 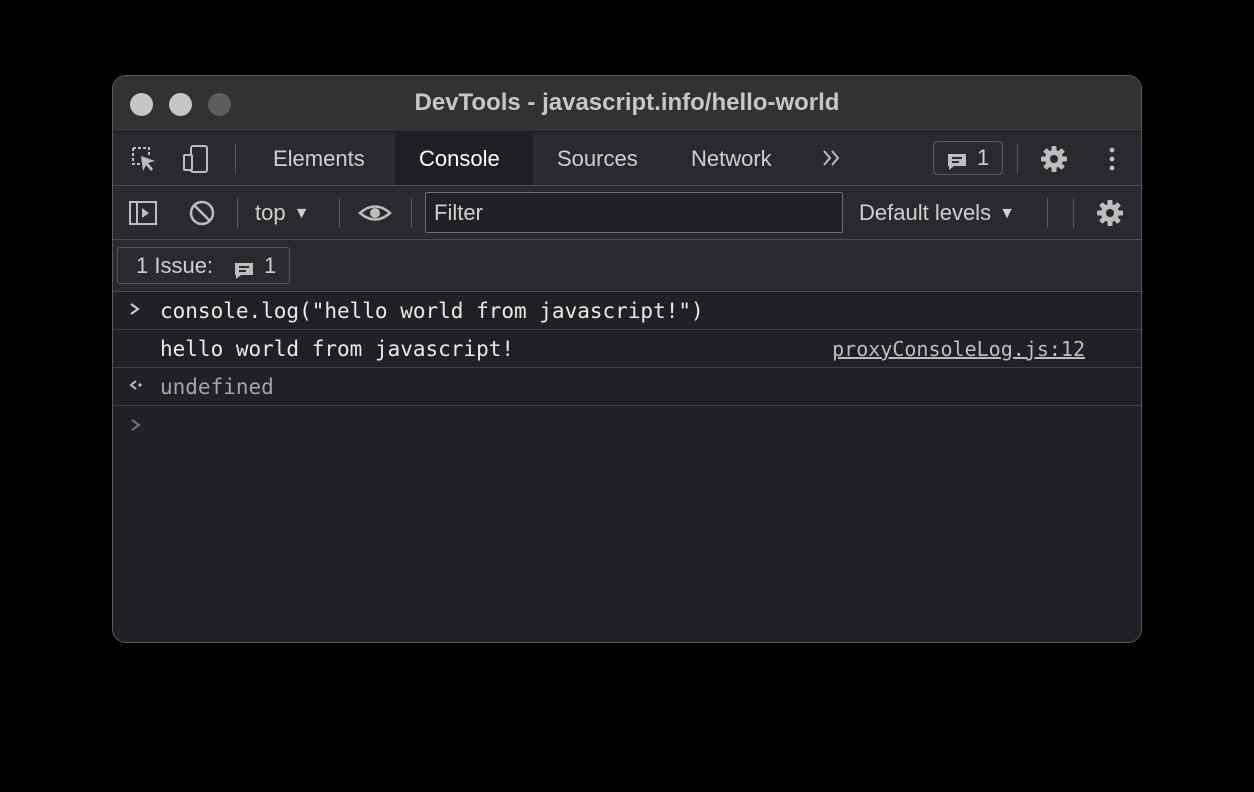 I want to click on result-arrow-icon, so click(x=136, y=387).